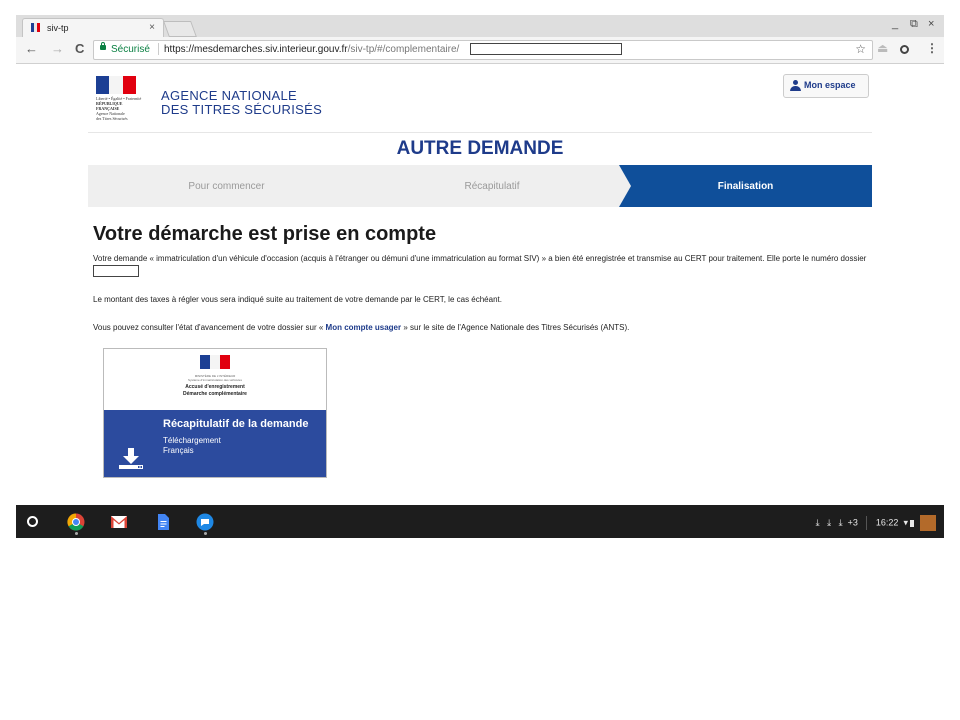 The image size is (960, 720). I want to click on card-title: Récapitulatif de la demande, so click(236, 424).